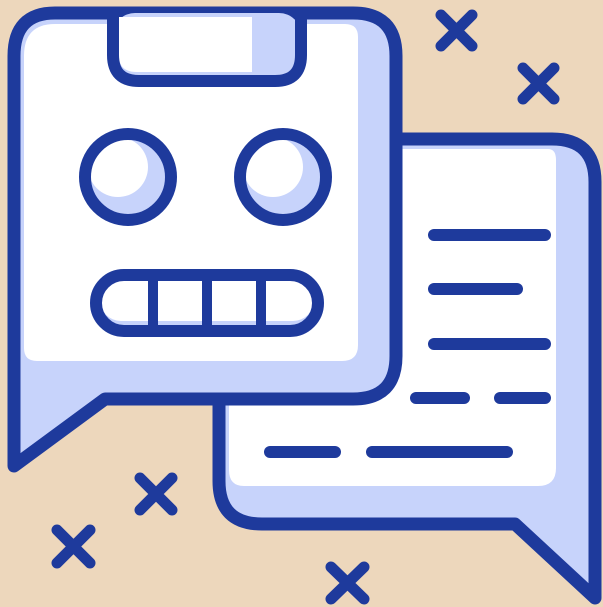 The height and width of the screenshot is (607, 603). Describe the element at coordinates (185, 44) in the screenshot. I see `robot-antenna-slot-highlight` at that location.